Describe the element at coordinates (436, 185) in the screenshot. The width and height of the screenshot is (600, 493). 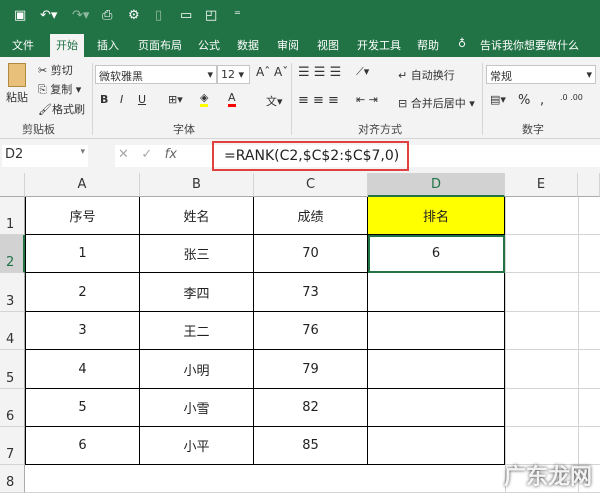
I see `column-header-d: D` at that location.